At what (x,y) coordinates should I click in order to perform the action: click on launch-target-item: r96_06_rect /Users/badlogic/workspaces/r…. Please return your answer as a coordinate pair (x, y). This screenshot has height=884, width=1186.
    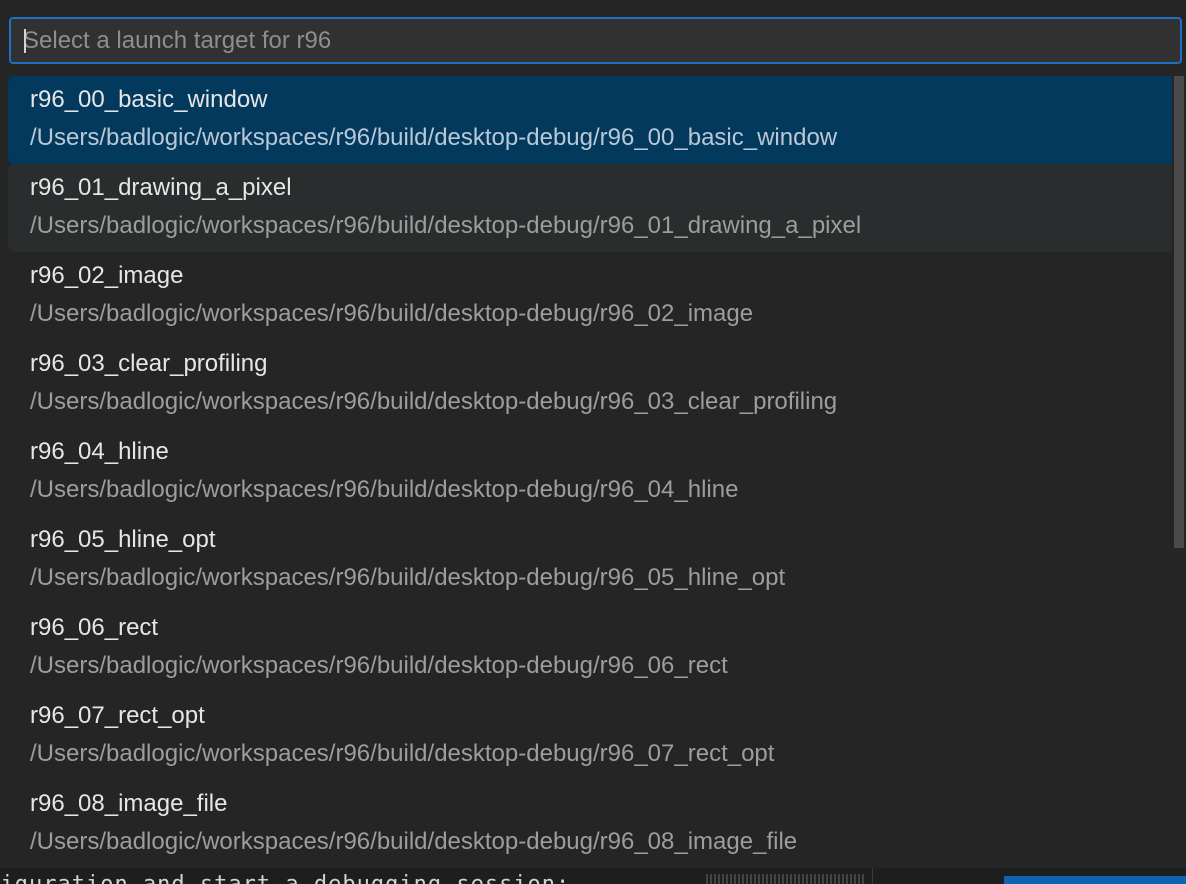
    Looking at the image, I should click on (590, 648).